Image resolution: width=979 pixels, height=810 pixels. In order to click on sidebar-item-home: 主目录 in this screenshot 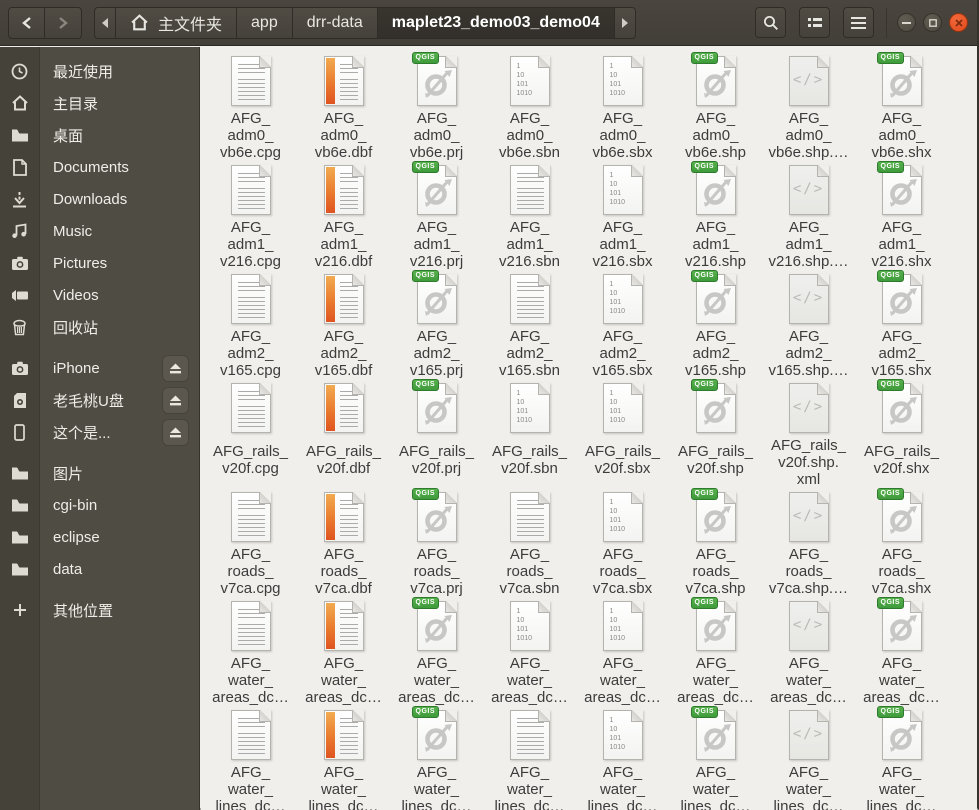, I will do `click(99, 103)`.